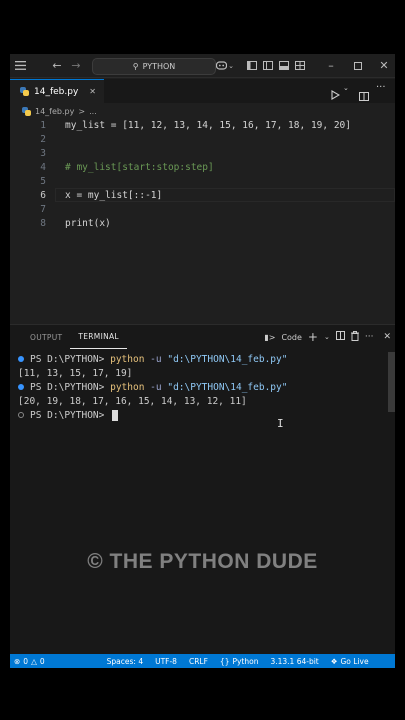 The image size is (405, 720). What do you see at coordinates (202, 139) in the screenshot?
I see `code-line: 2` at bounding box center [202, 139].